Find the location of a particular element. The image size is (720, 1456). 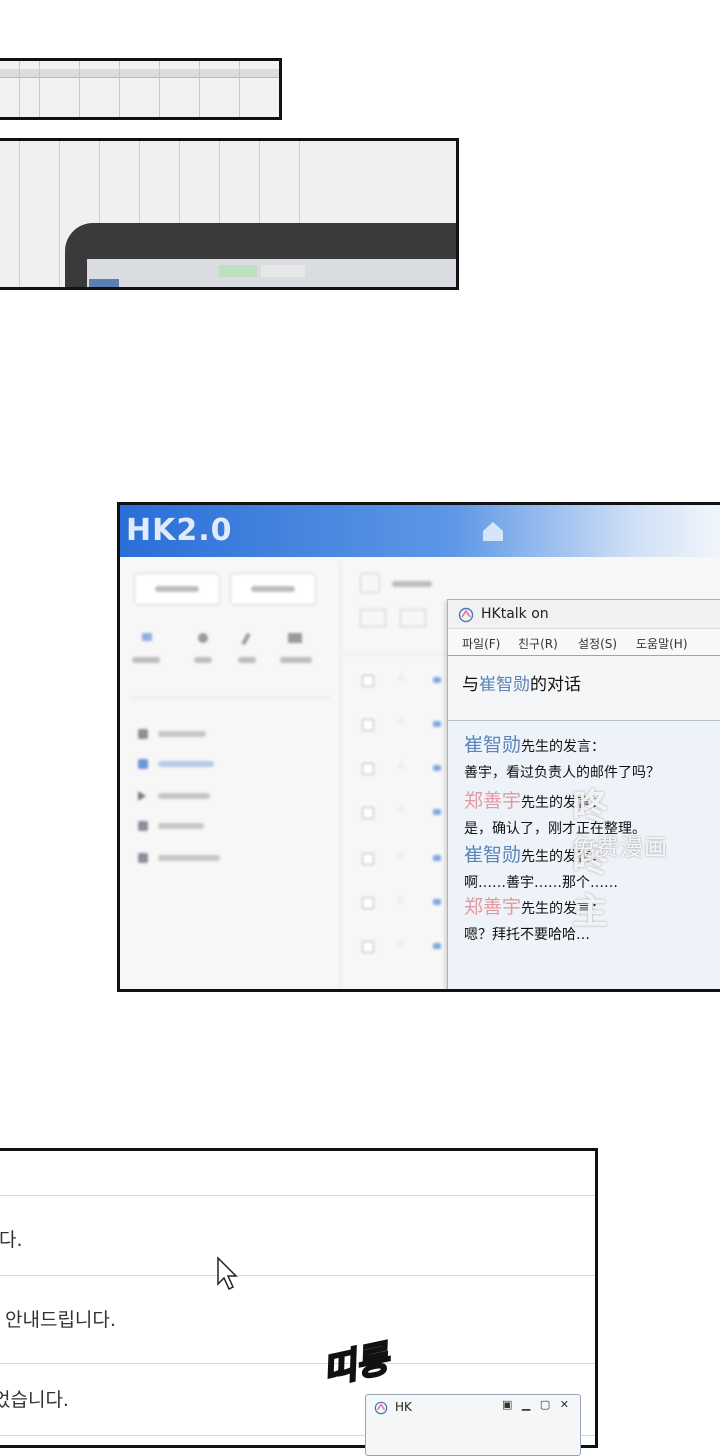

conversation-title: 与崔智勋的对话 is located at coordinates (521, 682).